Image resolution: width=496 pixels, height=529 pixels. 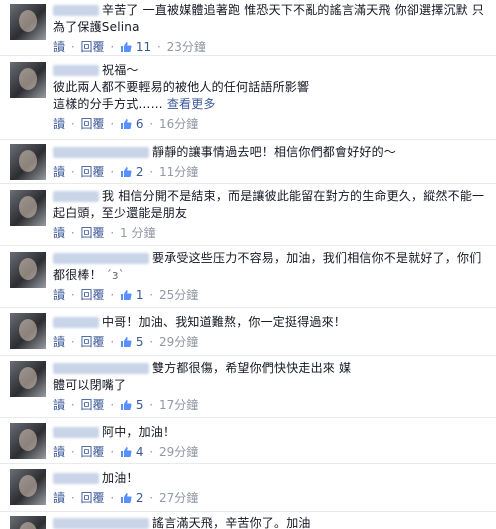 What do you see at coordinates (269, 522) in the screenshot?
I see `comment-text: 謠言滿天飛，辛苦你了。加油` at bounding box center [269, 522].